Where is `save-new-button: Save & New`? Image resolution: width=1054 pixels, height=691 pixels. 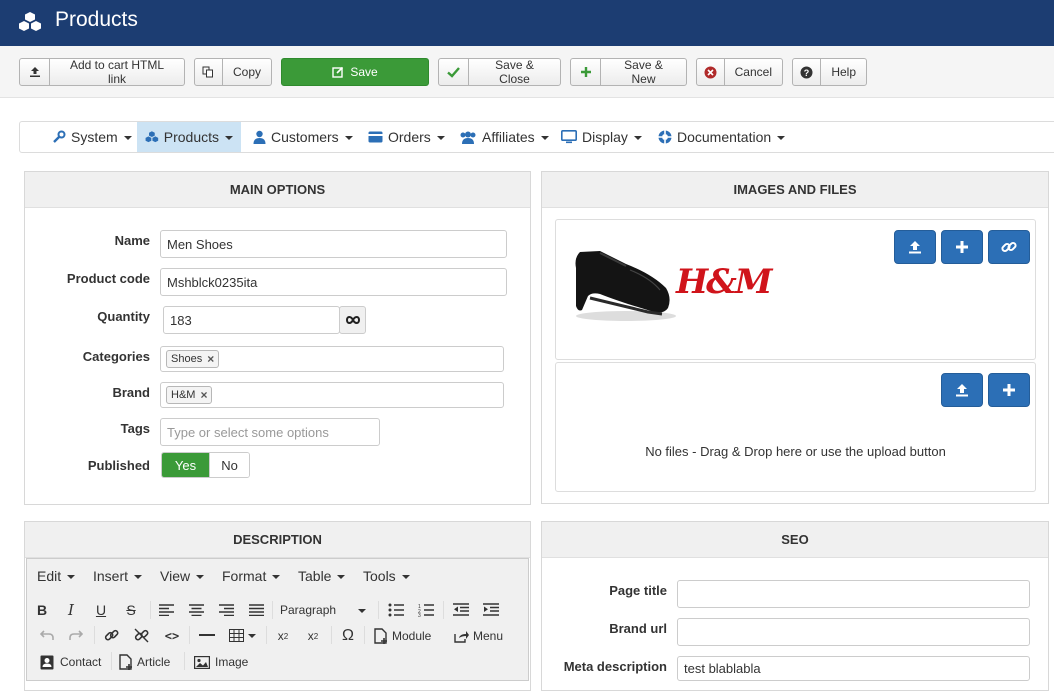 save-new-button: Save & New is located at coordinates (628, 72).